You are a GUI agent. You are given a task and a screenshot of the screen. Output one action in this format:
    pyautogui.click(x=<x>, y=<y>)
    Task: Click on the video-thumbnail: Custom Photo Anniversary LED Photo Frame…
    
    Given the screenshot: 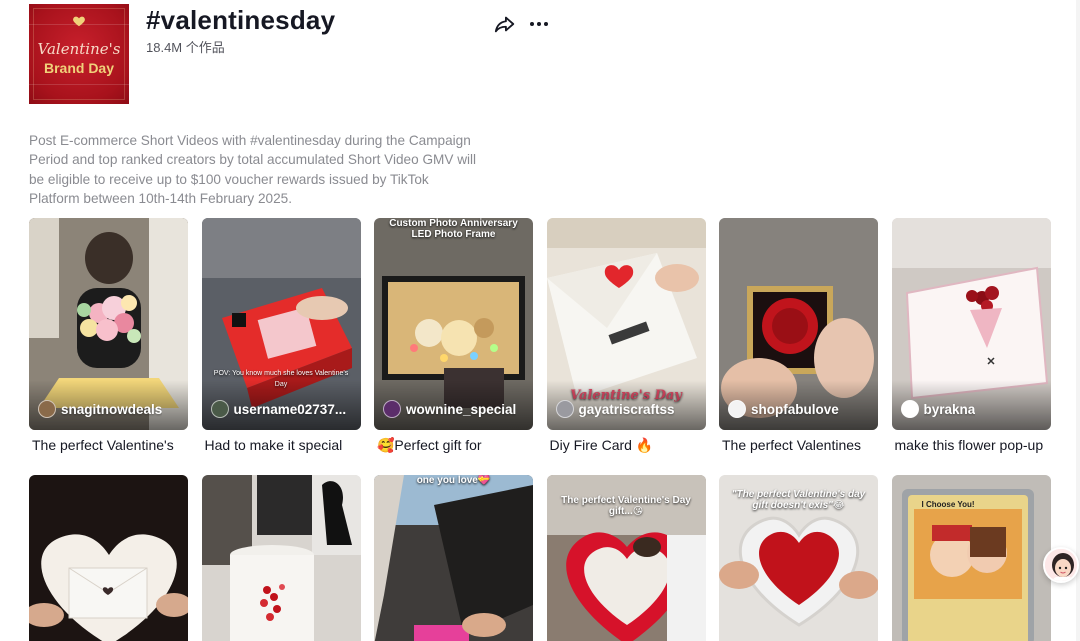 What is the action you would take?
    pyautogui.click(x=453, y=324)
    